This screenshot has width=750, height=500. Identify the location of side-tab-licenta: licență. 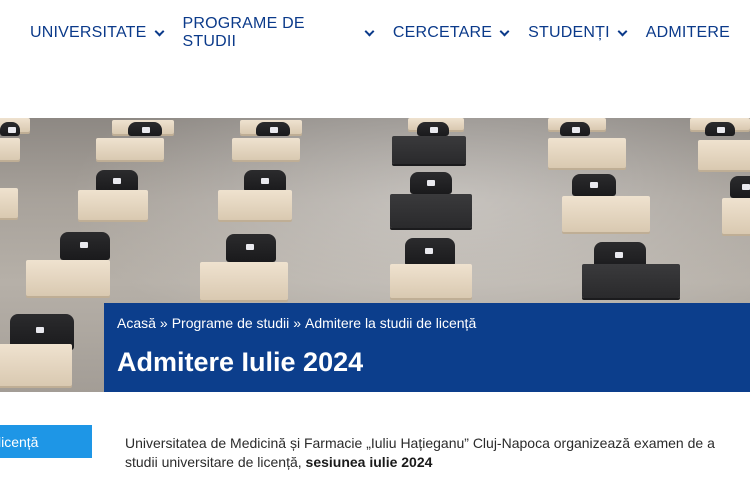
(46, 441).